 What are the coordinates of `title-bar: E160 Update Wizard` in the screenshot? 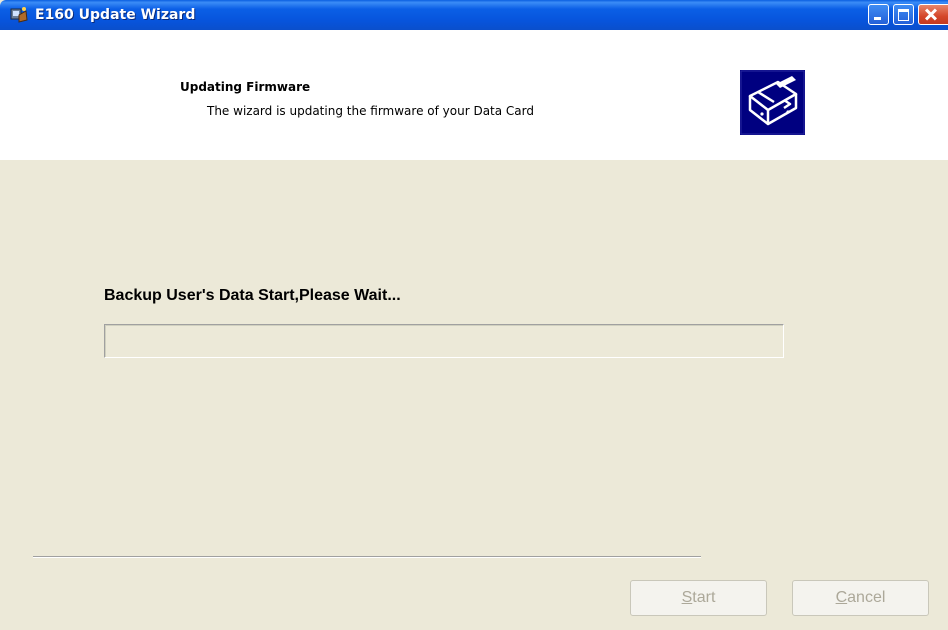 It's located at (474, 15).